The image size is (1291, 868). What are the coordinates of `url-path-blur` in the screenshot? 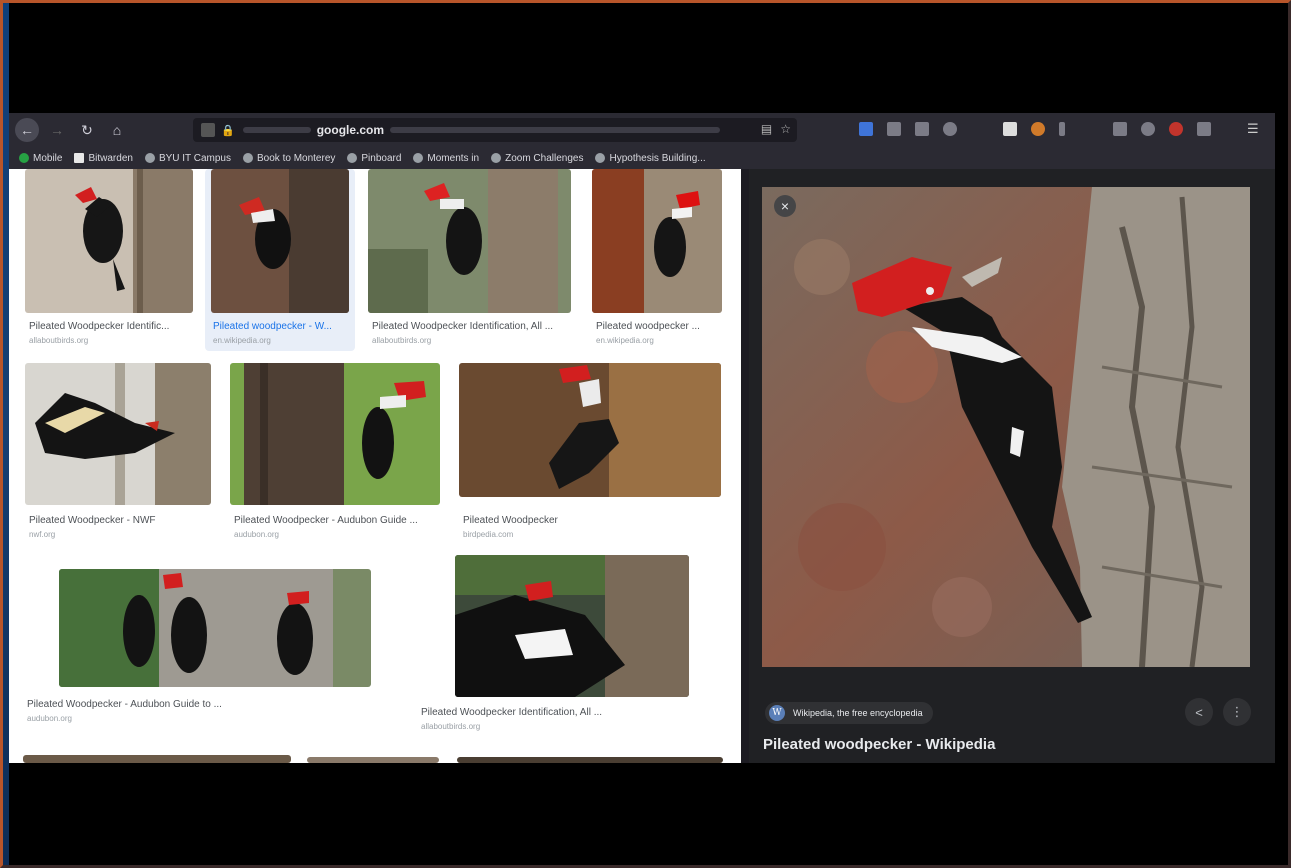 It's located at (555, 130).